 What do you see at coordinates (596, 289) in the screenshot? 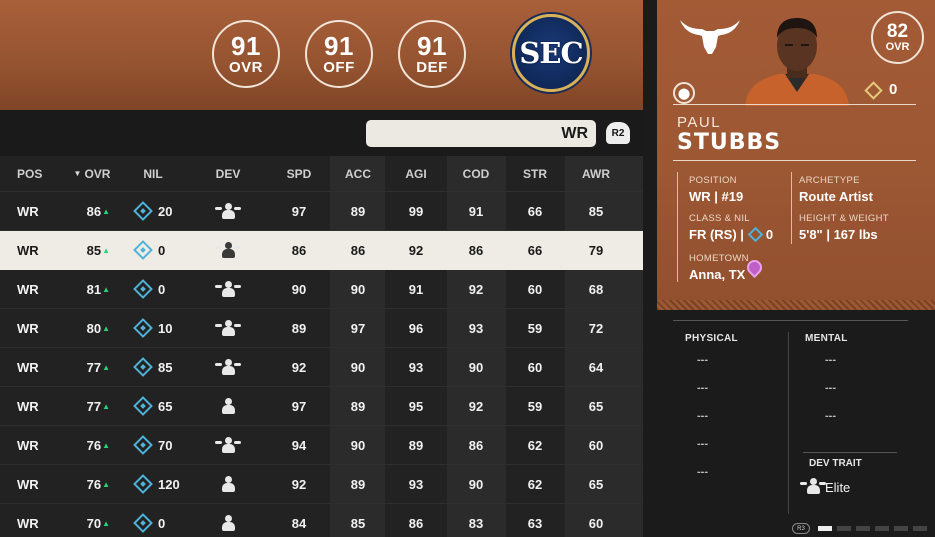
I see `awr-cell-text: 68` at bounding box center [596, 289].